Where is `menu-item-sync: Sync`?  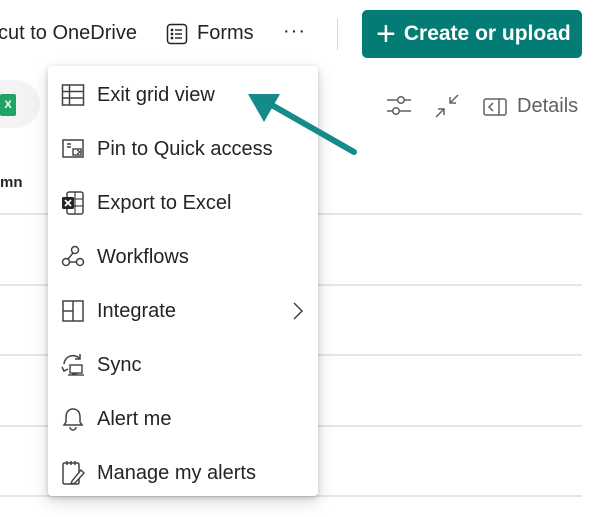
menu-item-sync: Sync is located at coordinates (183, 365).